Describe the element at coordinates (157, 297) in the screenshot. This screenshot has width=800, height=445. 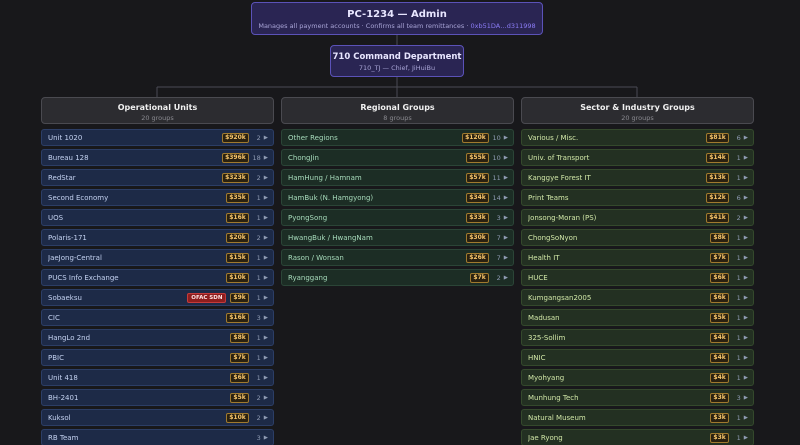
I see `group-item: Sobaeksu OFAC SDN $9k 1 ▶` at that location.